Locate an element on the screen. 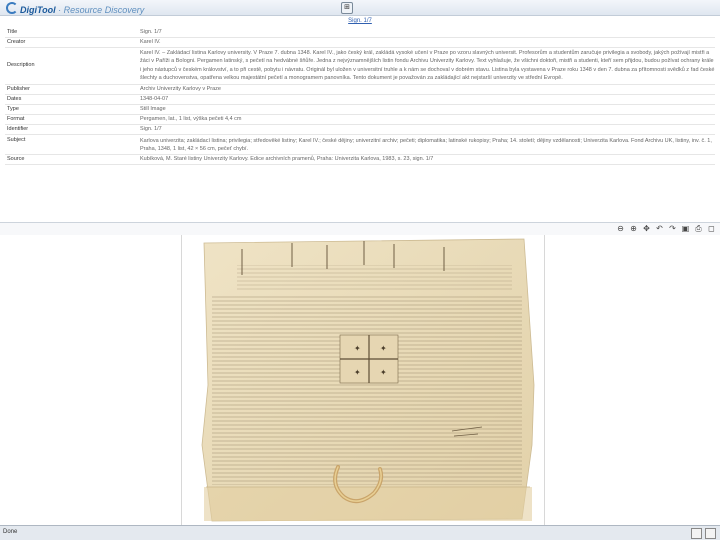 The width and height of the screenshot is (720, 540). zone-icon is located at coordinates (710, 533).